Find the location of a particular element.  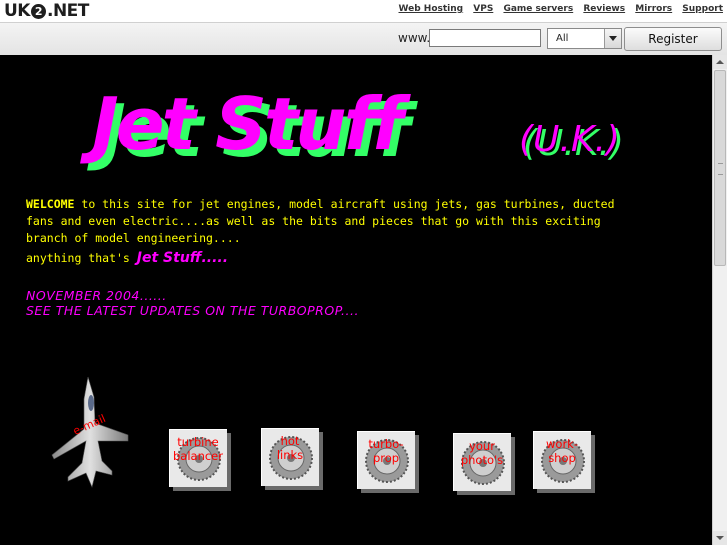

your-photos-button: your photo's is located at coordinates (484, 464).